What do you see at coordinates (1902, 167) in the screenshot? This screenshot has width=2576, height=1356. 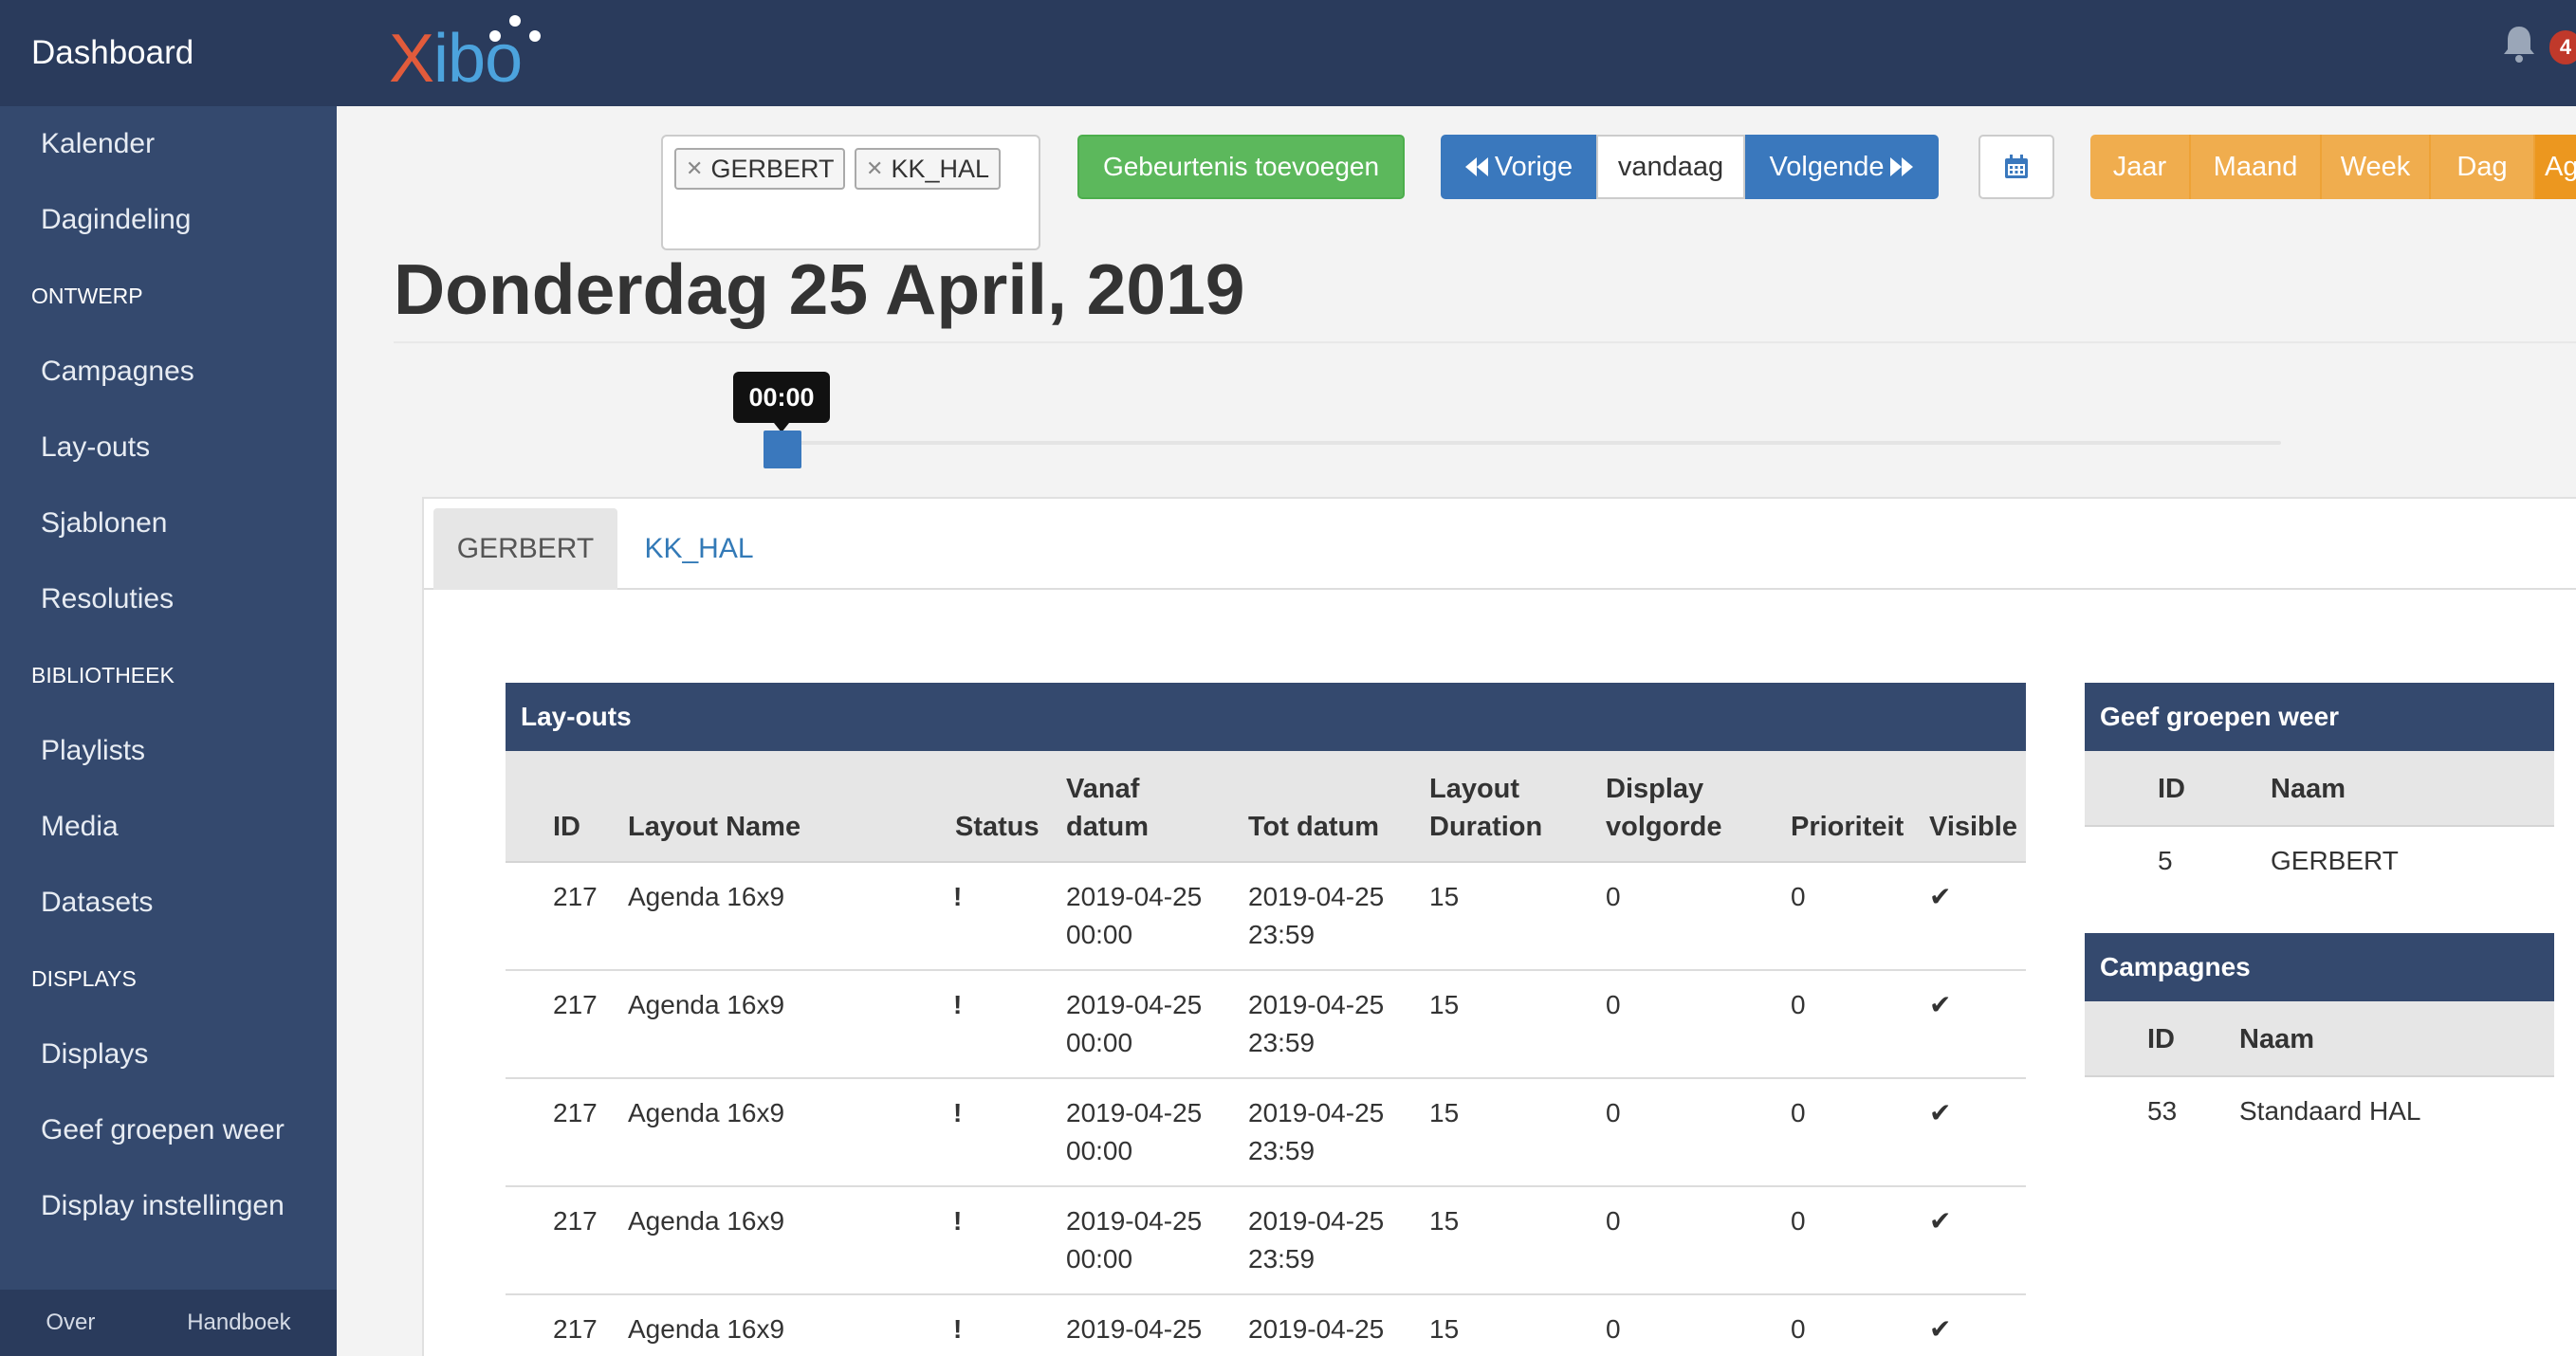 I see `double-chevron-right-icon` at bounding box center [1902, 167].